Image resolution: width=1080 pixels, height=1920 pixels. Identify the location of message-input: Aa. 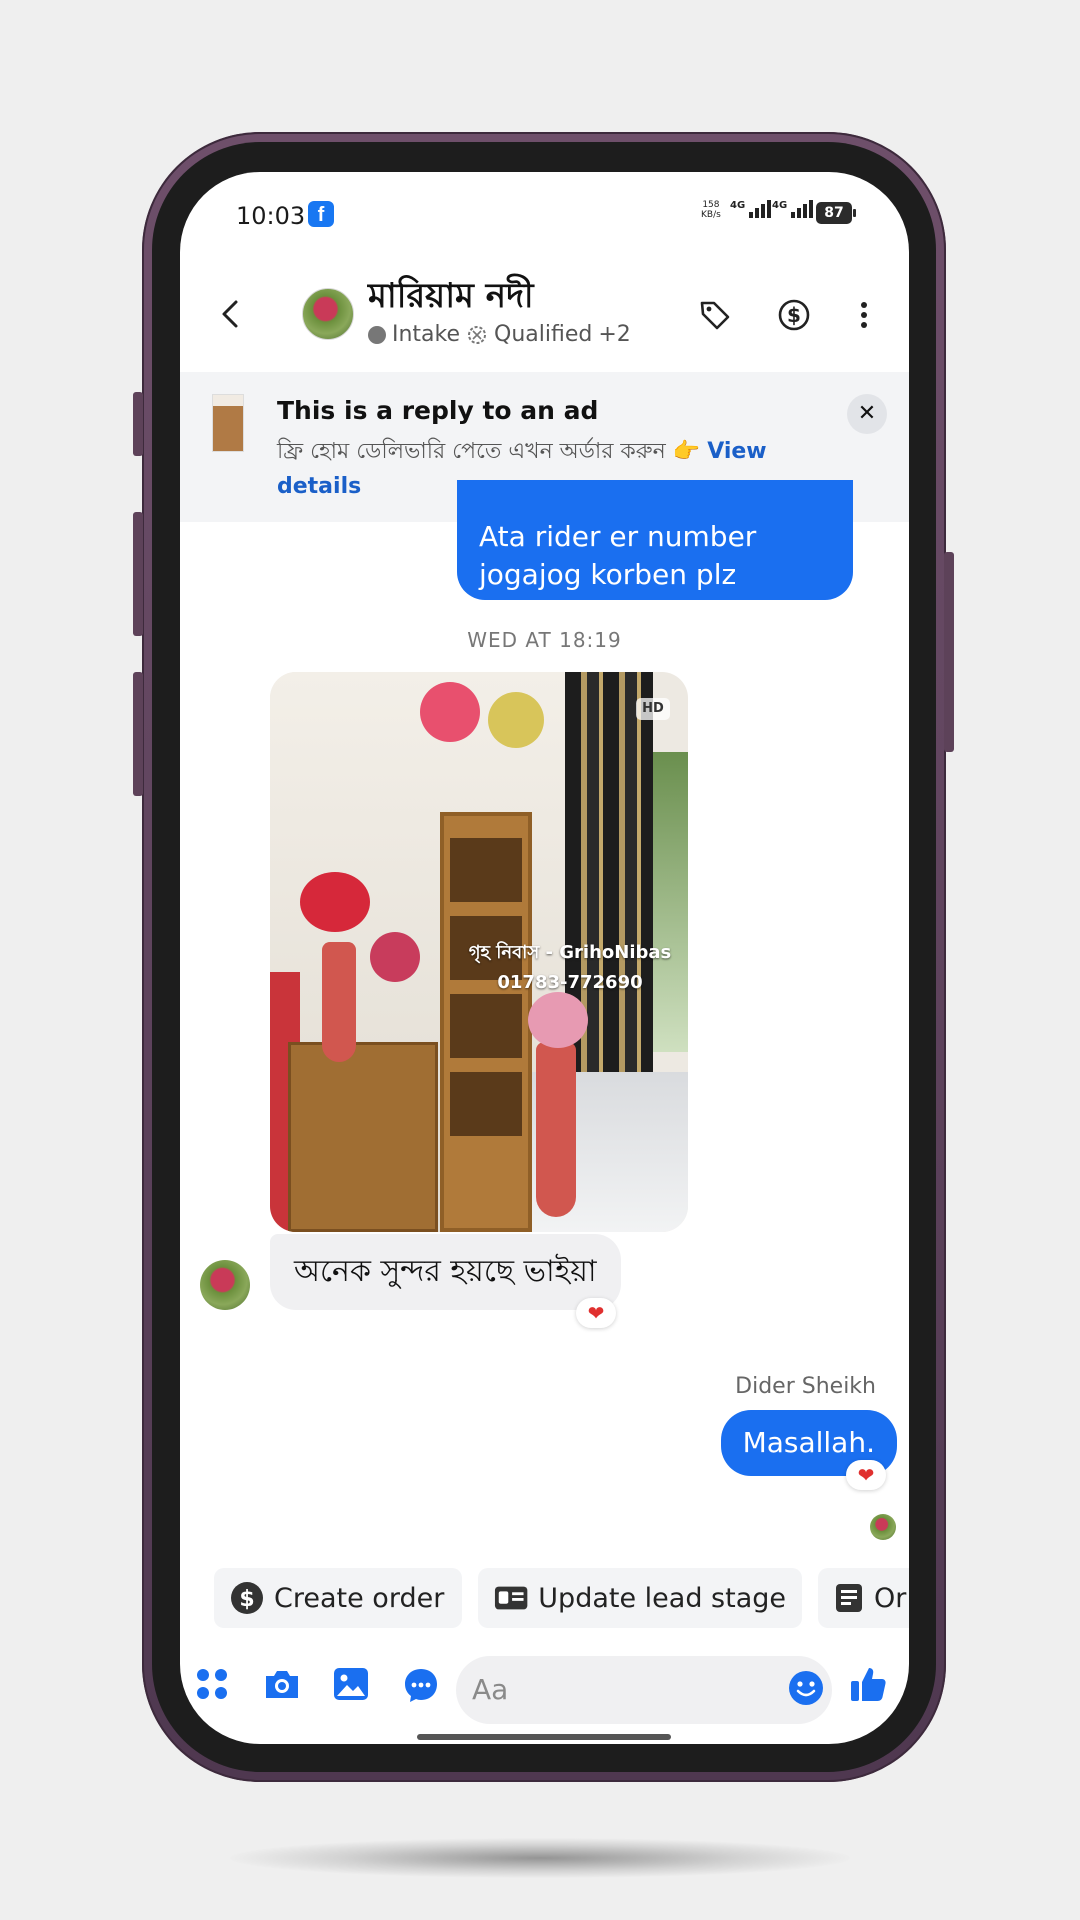
(644, 1690).